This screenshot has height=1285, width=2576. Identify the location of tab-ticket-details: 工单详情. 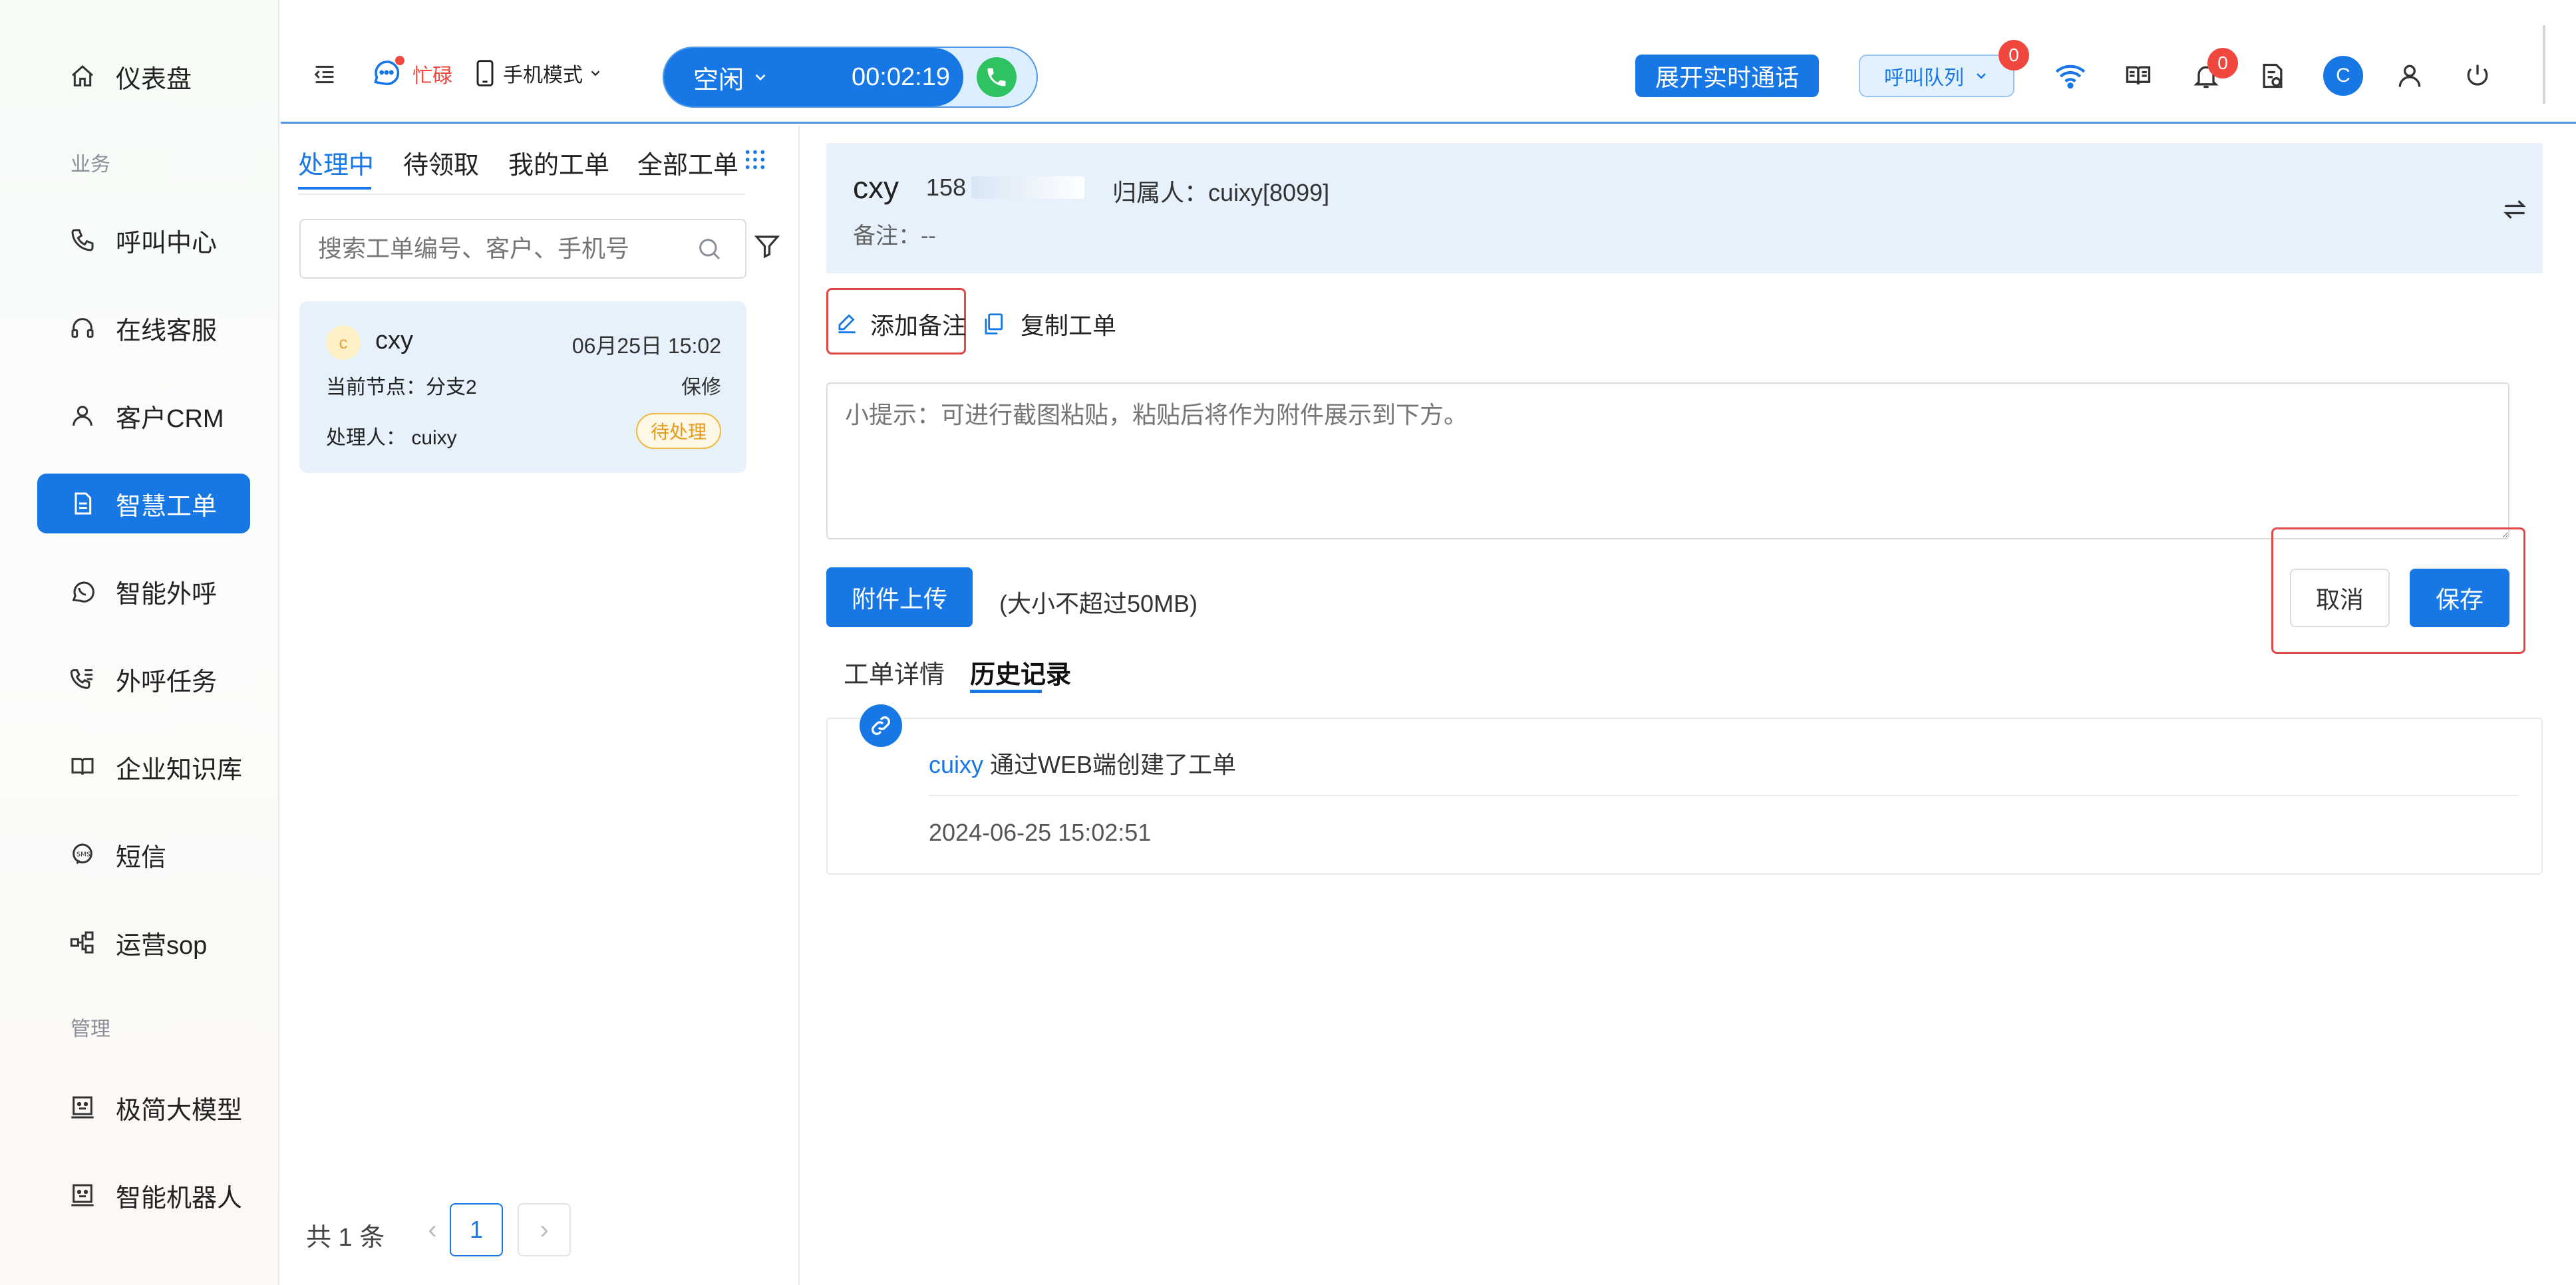
(894, 672).